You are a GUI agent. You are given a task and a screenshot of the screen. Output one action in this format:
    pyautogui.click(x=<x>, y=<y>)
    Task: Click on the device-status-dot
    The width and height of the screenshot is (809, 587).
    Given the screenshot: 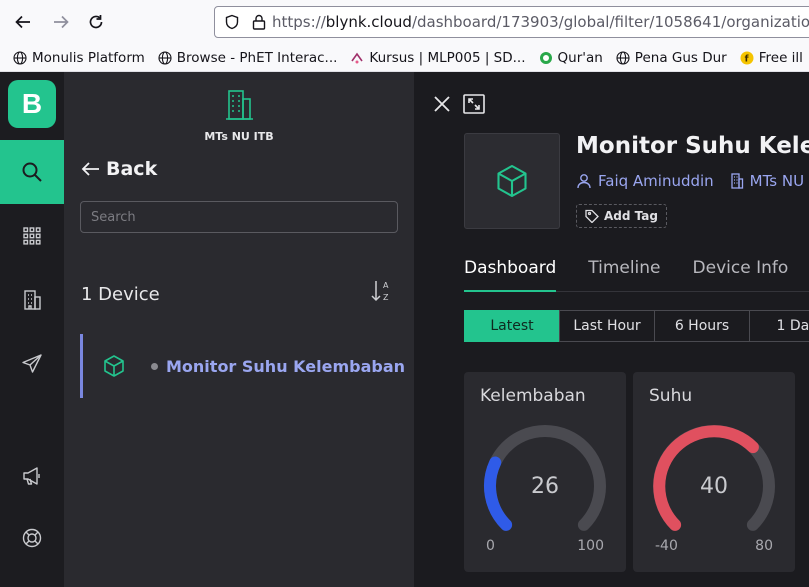 What is the action you would take?
    pyautogui.click(x=154, y=366)
    